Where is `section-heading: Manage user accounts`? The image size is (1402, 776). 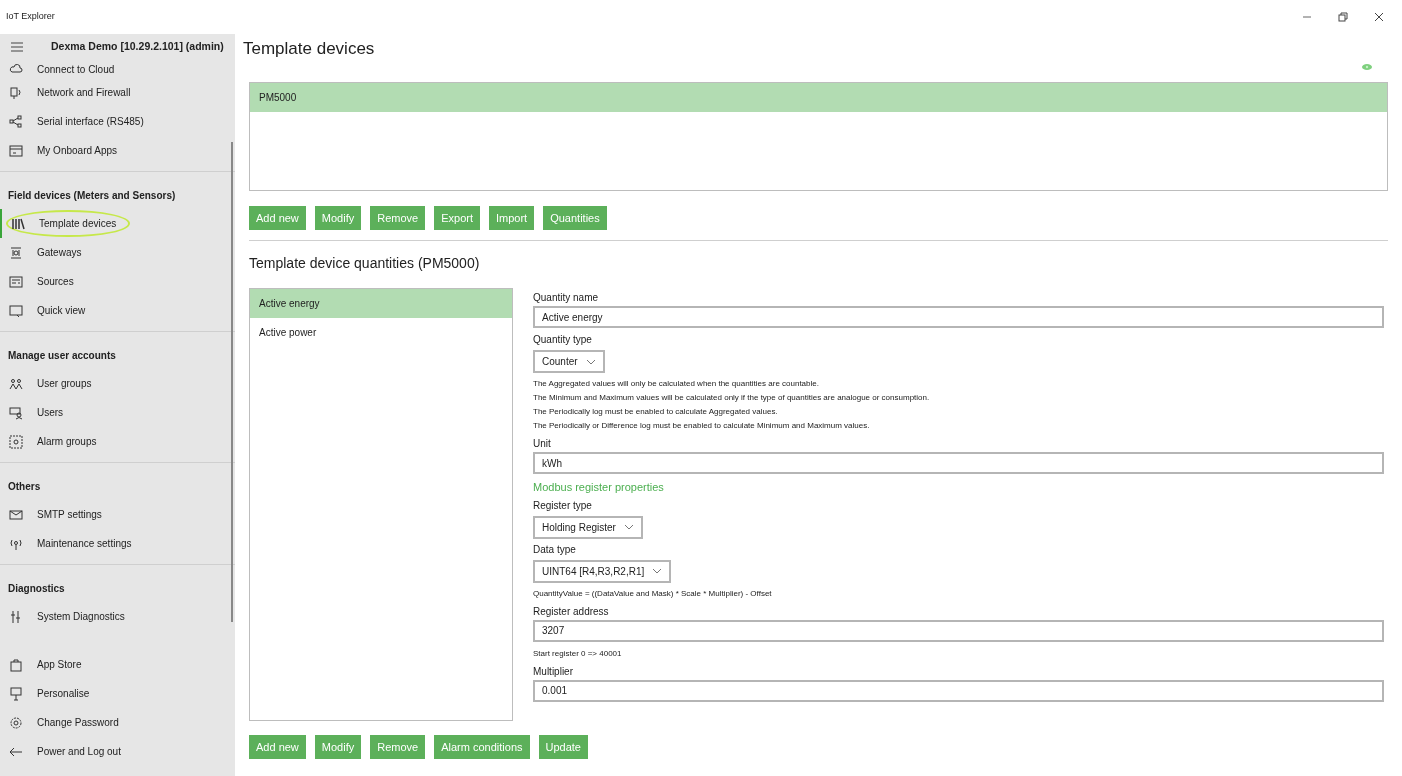
section-heading: Manage user accounts is located at coordinates (62, 356).